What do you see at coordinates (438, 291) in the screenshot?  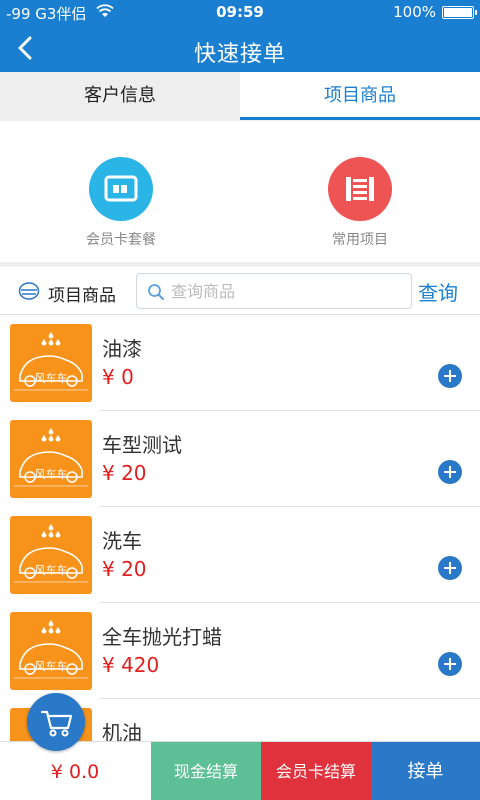 I see `search-button: 查询` at bounding box center [438, 291].